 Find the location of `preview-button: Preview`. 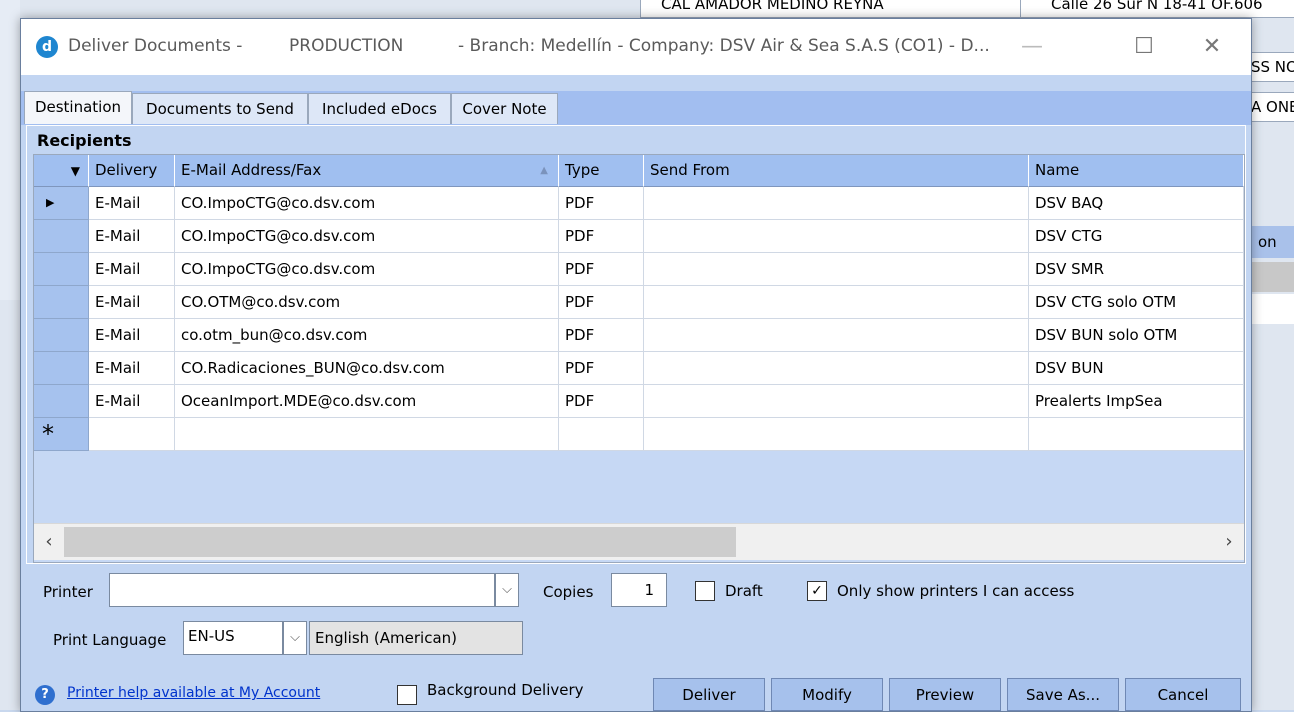

preview-button: Preview is located at coordinates (945, 694).